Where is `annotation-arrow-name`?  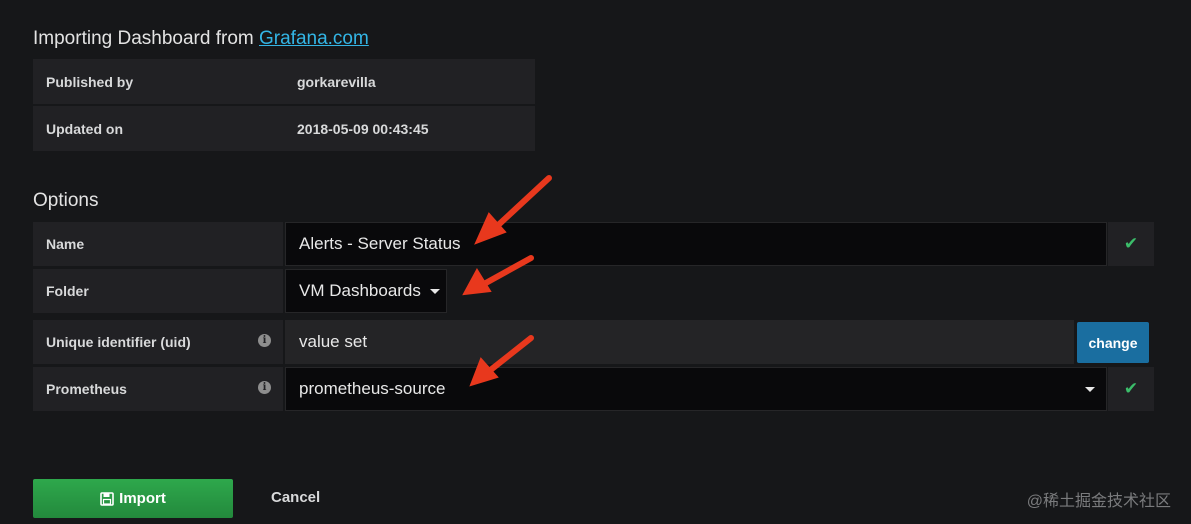
annotation-arrow-name is located at coordinates (513, 210).